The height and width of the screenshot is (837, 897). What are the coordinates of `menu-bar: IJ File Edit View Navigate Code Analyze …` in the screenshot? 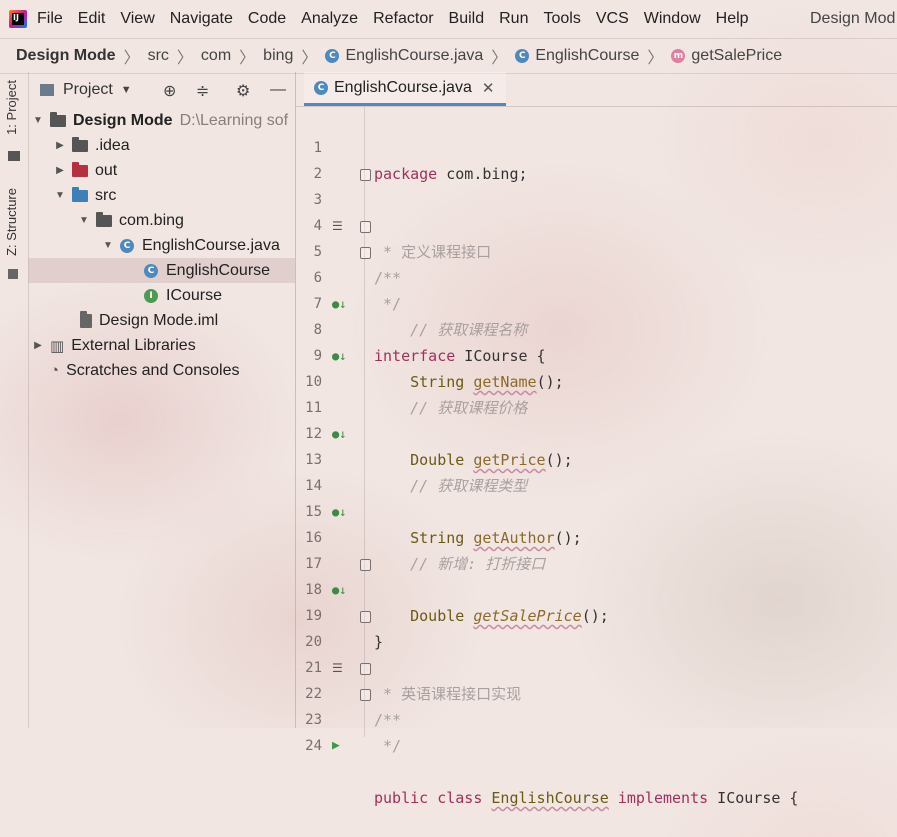 It's located at (448, 19).